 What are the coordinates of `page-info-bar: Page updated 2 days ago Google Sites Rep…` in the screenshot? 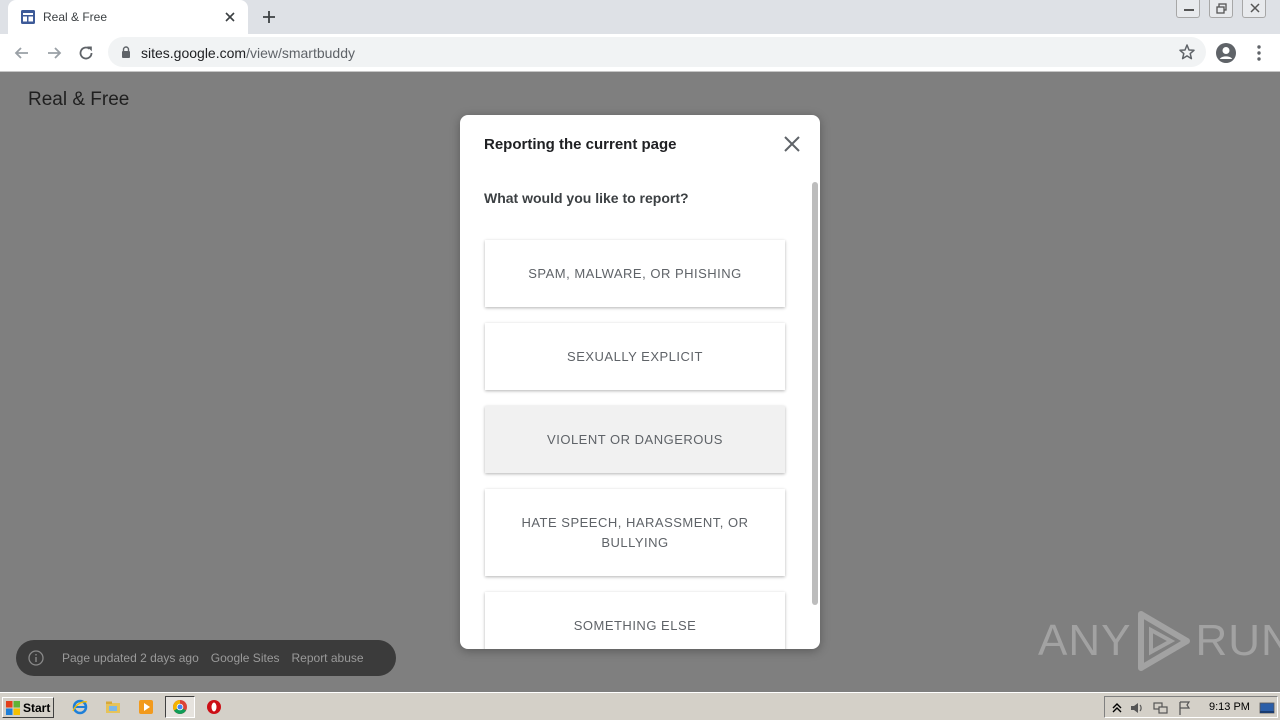 It's located at (206, 658).